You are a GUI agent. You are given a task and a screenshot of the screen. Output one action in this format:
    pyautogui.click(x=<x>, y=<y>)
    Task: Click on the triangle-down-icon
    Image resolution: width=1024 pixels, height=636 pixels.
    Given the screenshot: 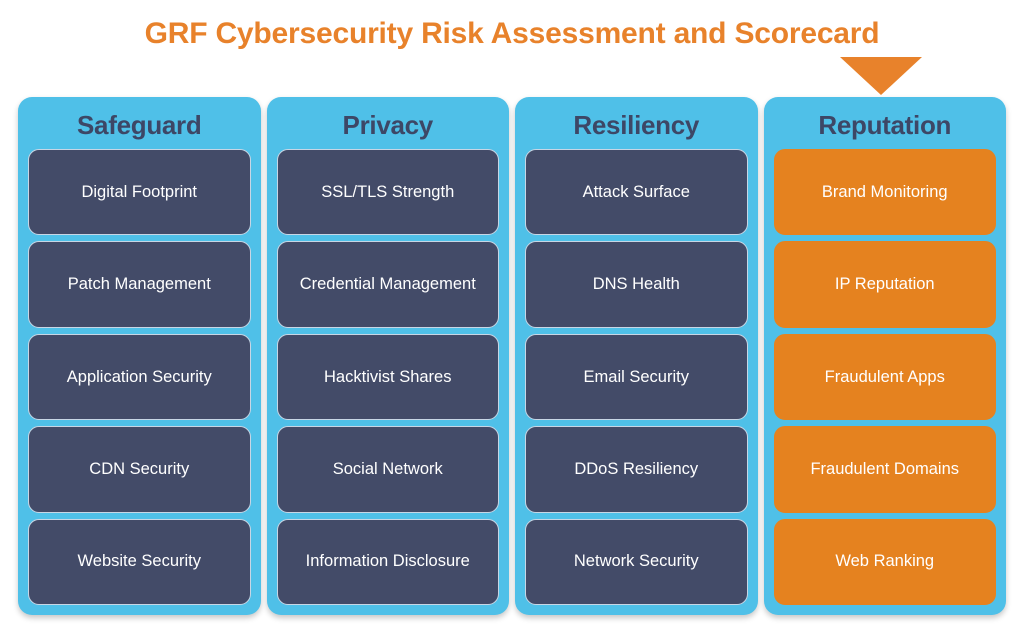 What is the action you would take?
    pyautogui.click(x=881, y=76)
    